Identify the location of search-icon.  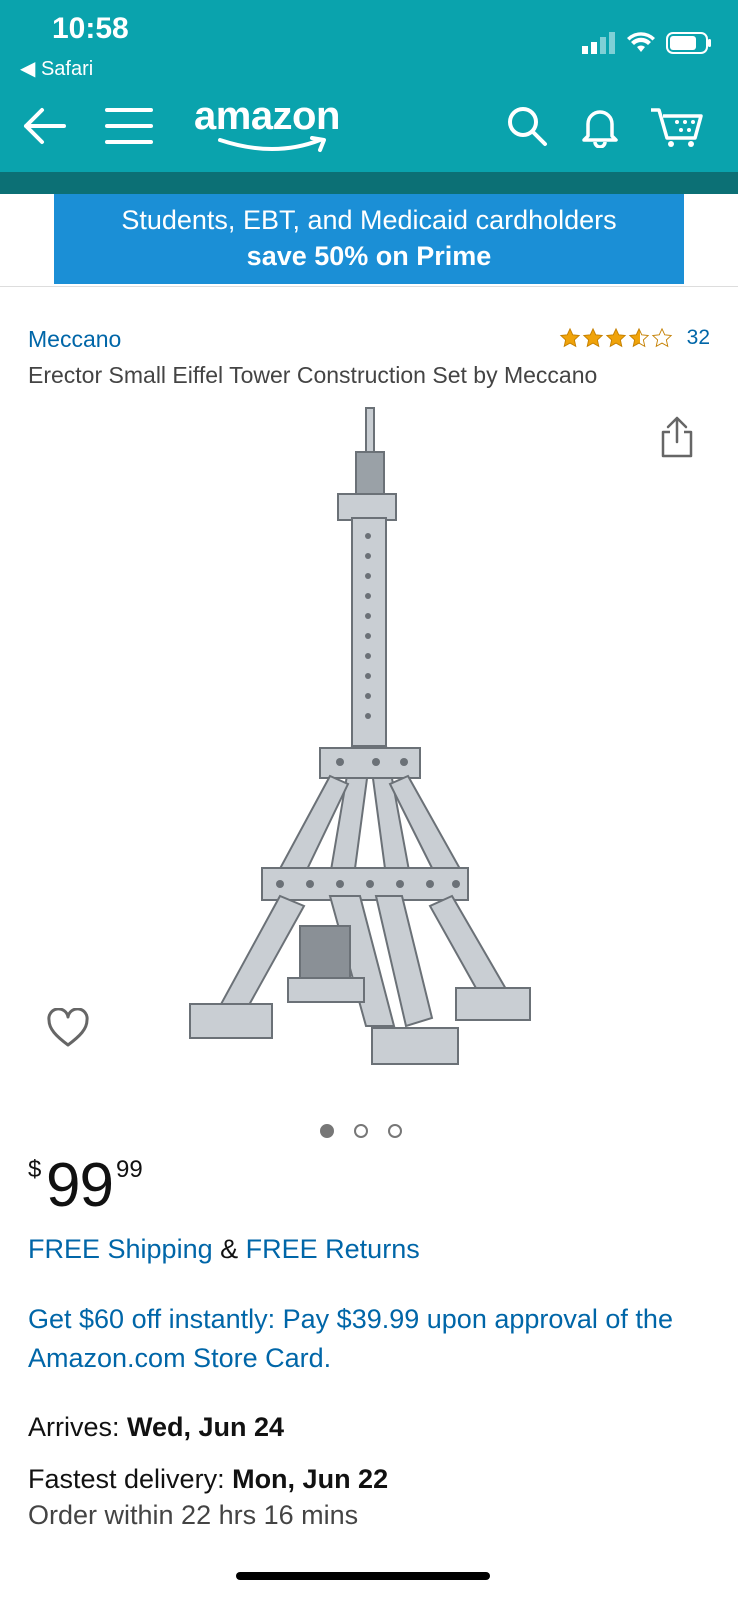
(527, 126).